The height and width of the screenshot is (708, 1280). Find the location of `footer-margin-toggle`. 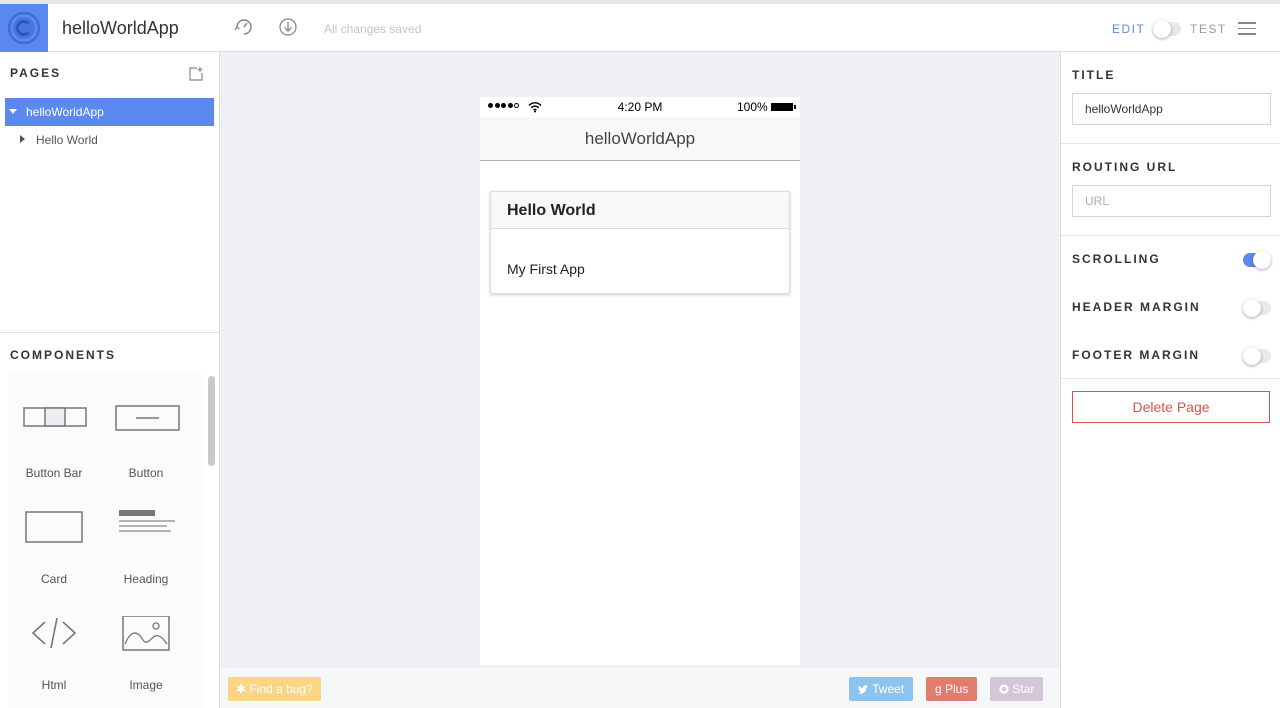

footer-margin-toggle is located at coordinates (1257, 356).